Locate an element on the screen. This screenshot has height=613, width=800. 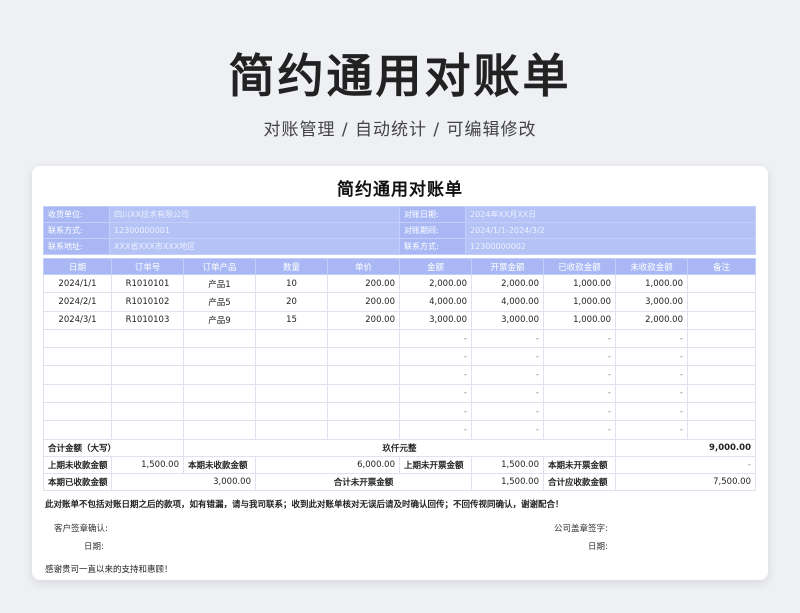
info-value: 2024/1/1-2024/3/2 is located at coordinates (610, 230).